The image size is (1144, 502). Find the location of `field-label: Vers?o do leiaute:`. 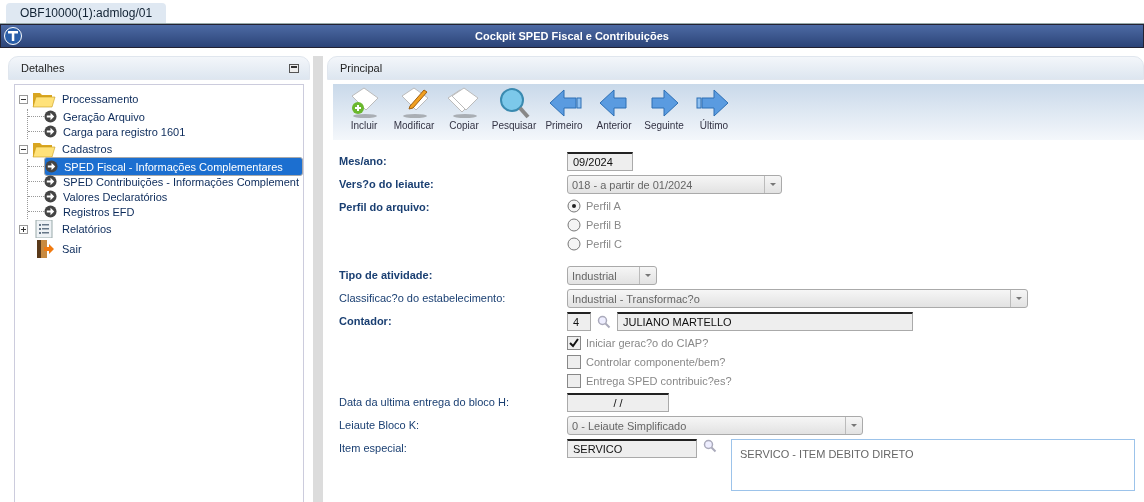

field-label: Vers?o do leiaute: is located at coordinates (387, 183).